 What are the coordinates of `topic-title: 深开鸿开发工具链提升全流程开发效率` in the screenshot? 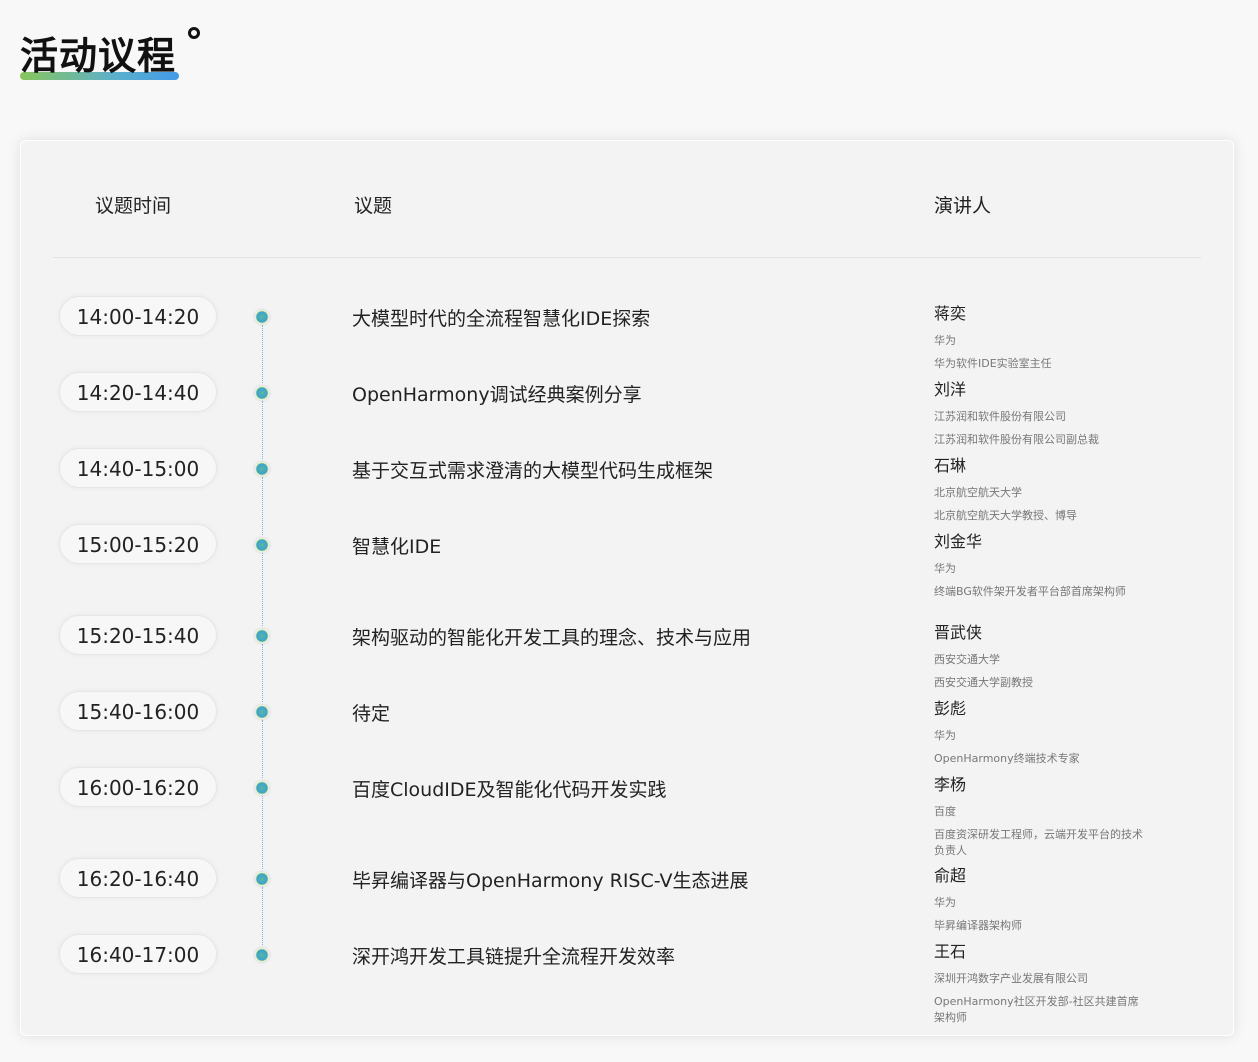 It's located at (514, 957).